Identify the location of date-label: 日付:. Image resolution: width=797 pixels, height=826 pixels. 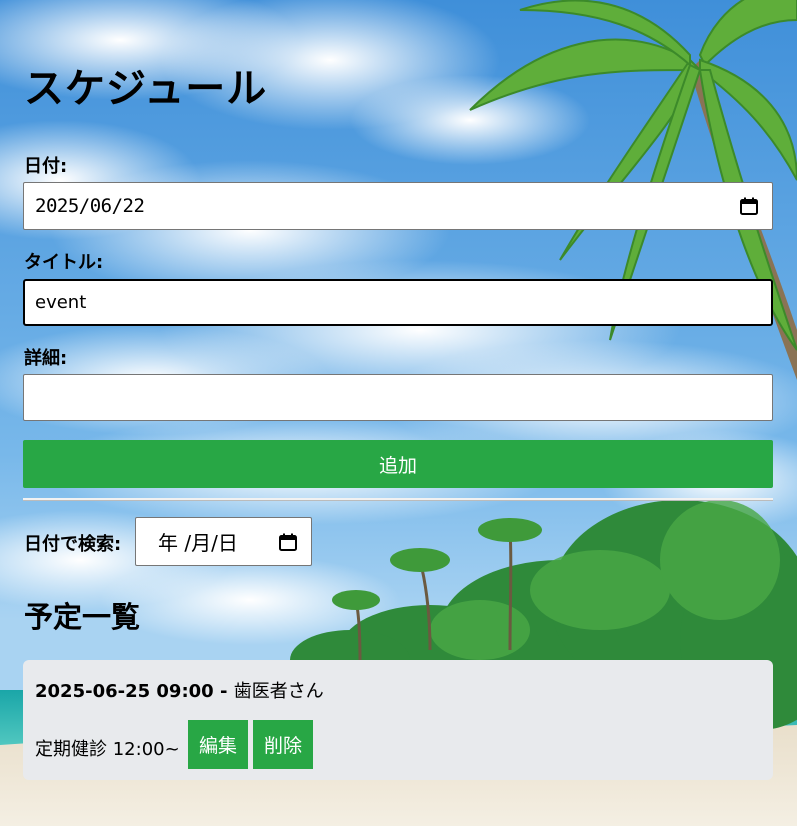
(46, 166).